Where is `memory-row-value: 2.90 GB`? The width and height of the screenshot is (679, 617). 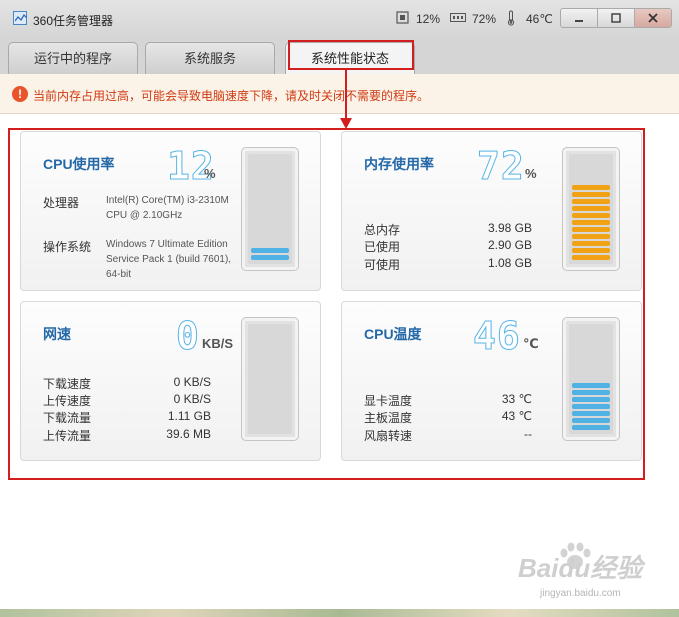 memory-row-value: 2.90 GB is located at coordinates (509, 245).